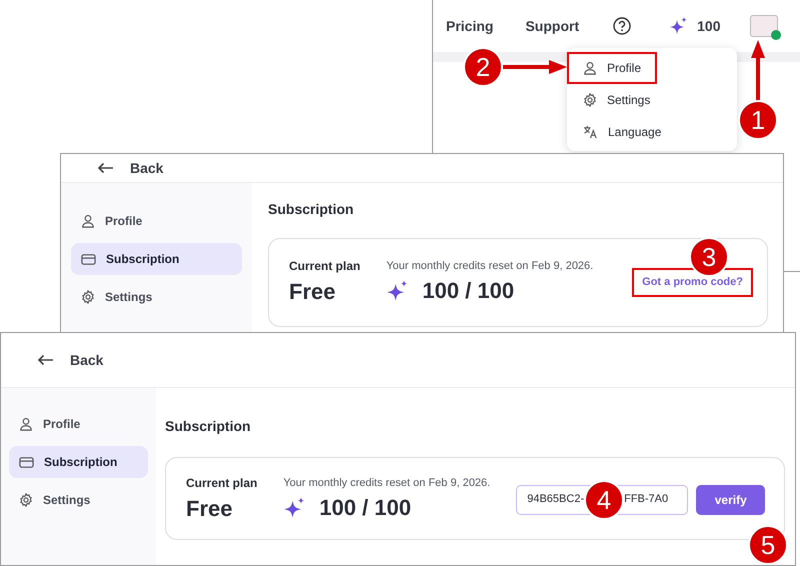  What do you see at coordinates (764, 26) in the screenshot?
I see `avatar` at bounding box center [764, 26].